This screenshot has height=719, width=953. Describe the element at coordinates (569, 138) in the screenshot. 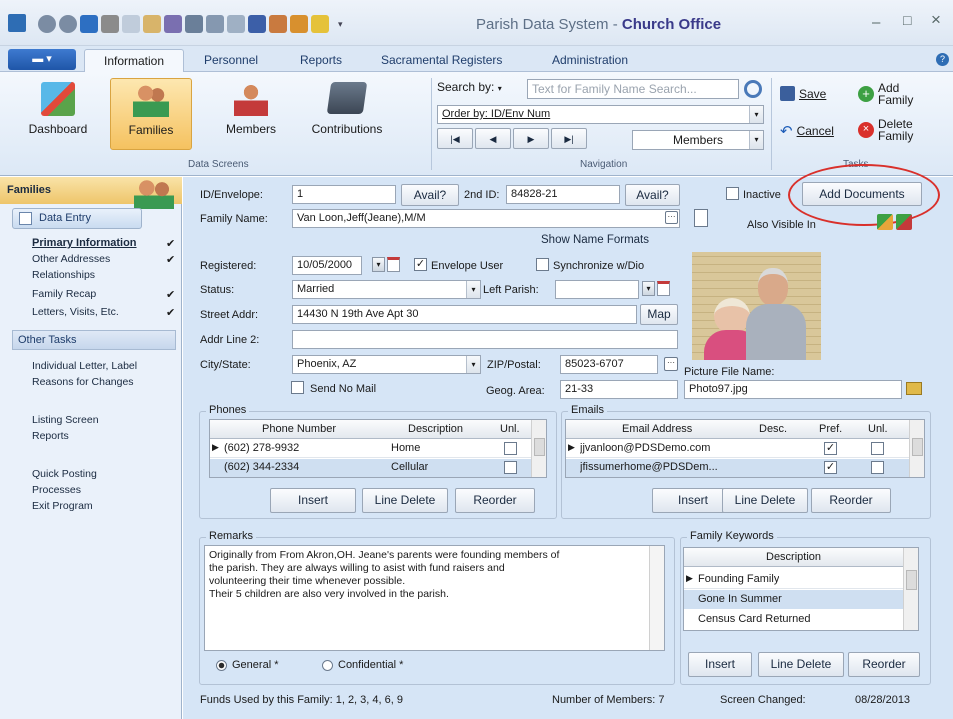

I see `nav-last-button: ▶|` at that location.